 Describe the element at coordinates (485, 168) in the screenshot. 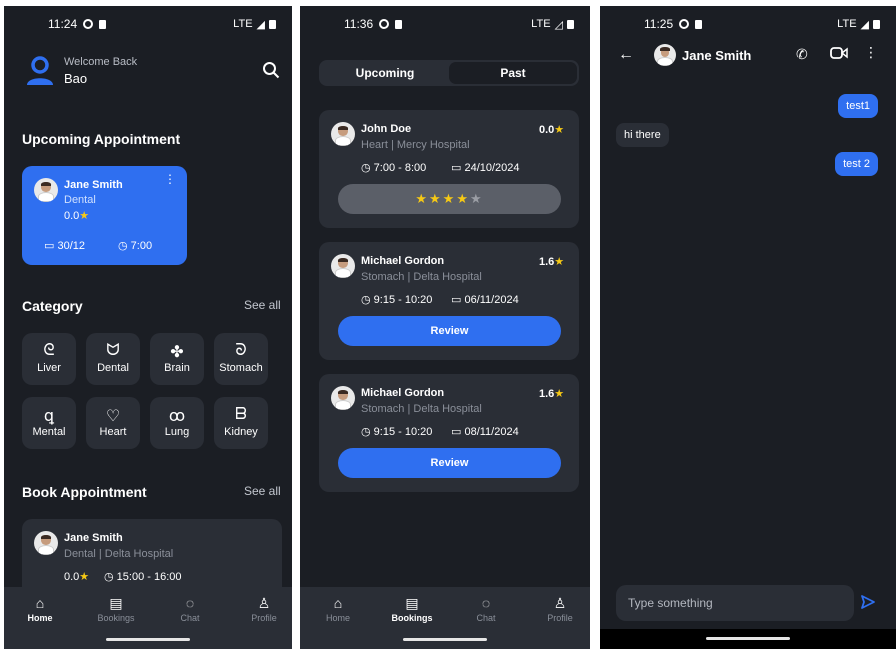

I see `appointment-date: ▭ 24/10/2024` at that location.